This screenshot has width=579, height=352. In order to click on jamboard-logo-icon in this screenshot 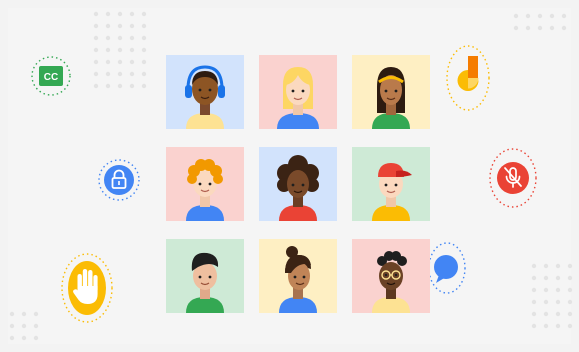, I will do `click(468, 73)`.